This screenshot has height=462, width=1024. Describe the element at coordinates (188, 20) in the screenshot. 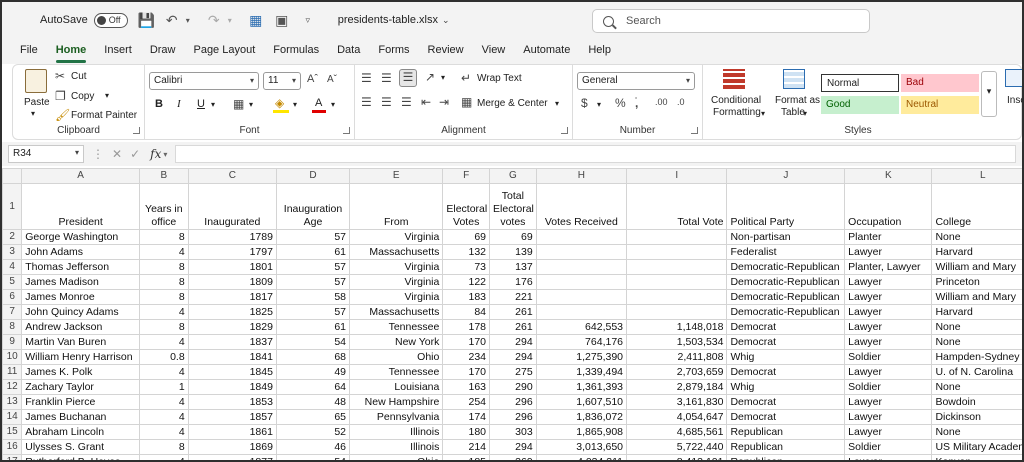

I see `undo-dropdown-icon: ▾` at that location.